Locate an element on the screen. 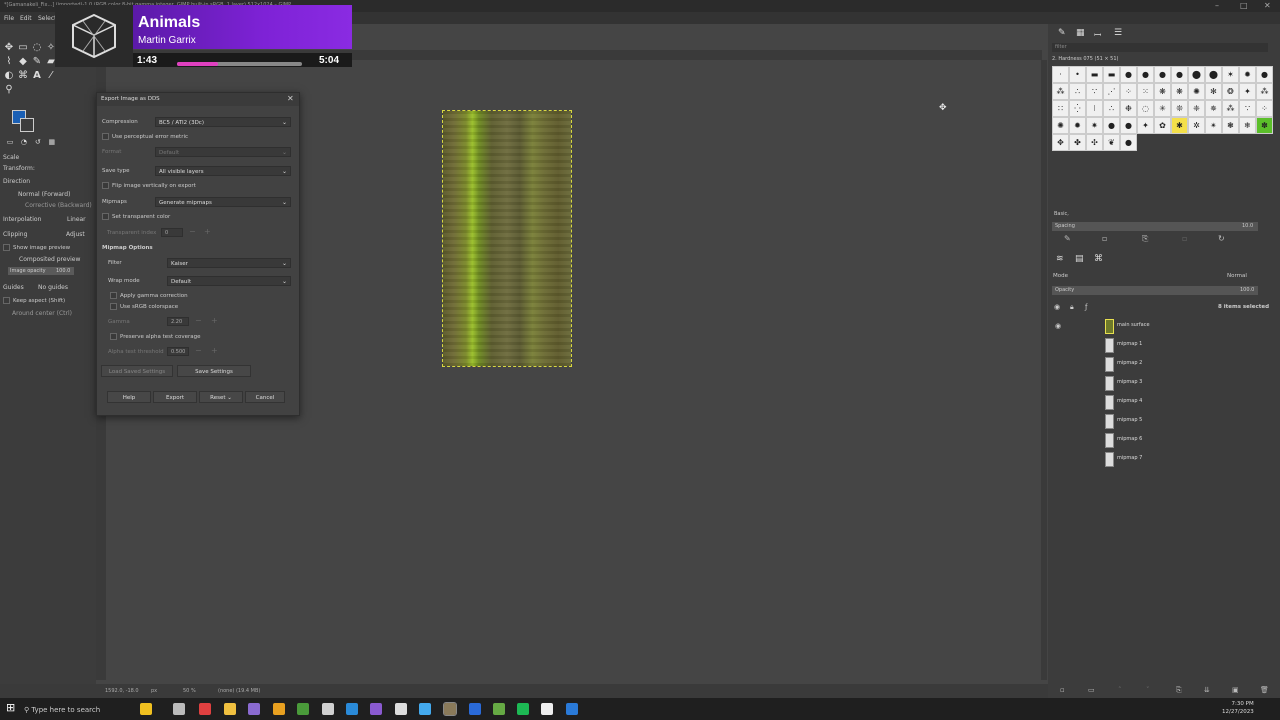 This screenshot has width=1280, height=720. warp-icon: ⌇ is located at coordinates (9, 61).